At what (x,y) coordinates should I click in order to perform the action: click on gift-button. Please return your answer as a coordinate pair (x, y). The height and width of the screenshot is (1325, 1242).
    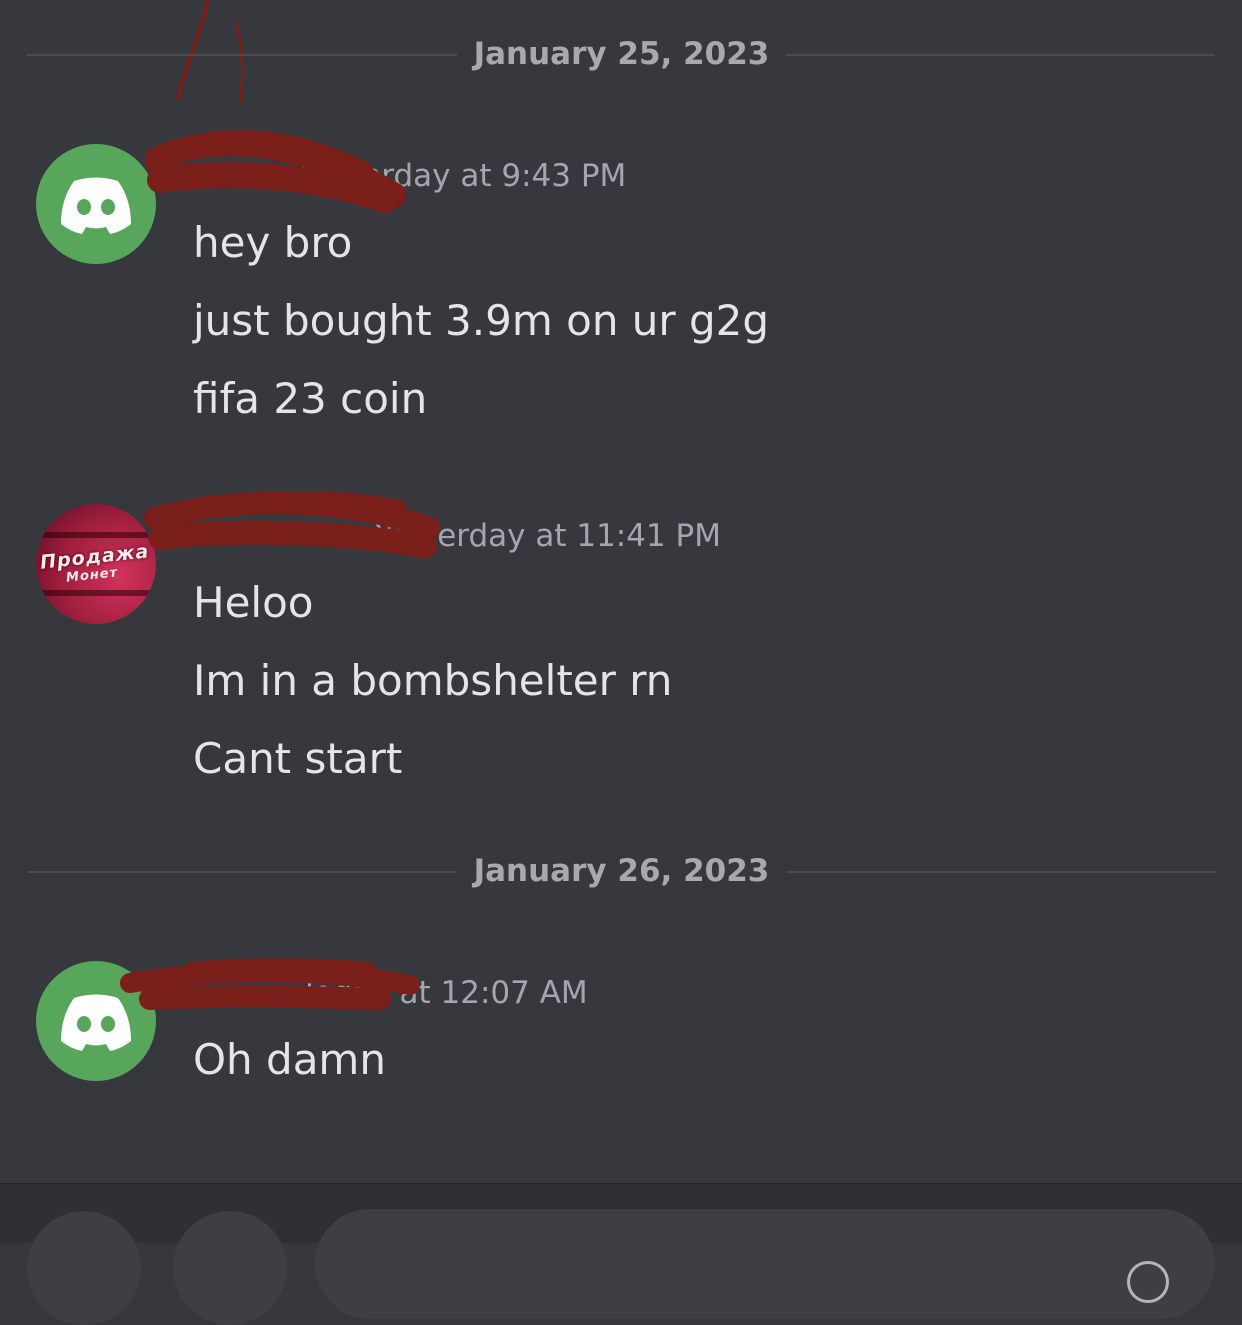
    Looking at the image, I should click on (230, 1268).